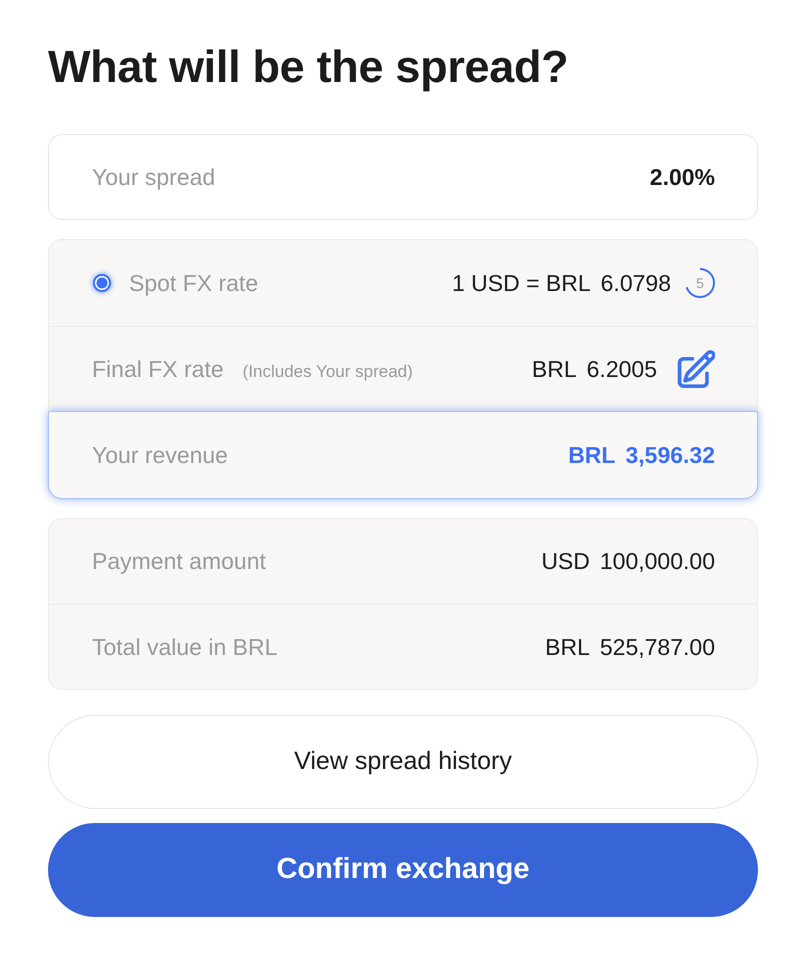  I want to click on amount-value: 6.2005, so click(621, 369).